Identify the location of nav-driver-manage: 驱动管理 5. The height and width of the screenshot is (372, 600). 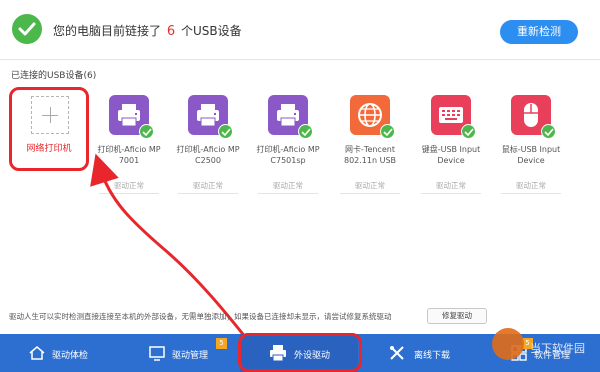
(193, 353).